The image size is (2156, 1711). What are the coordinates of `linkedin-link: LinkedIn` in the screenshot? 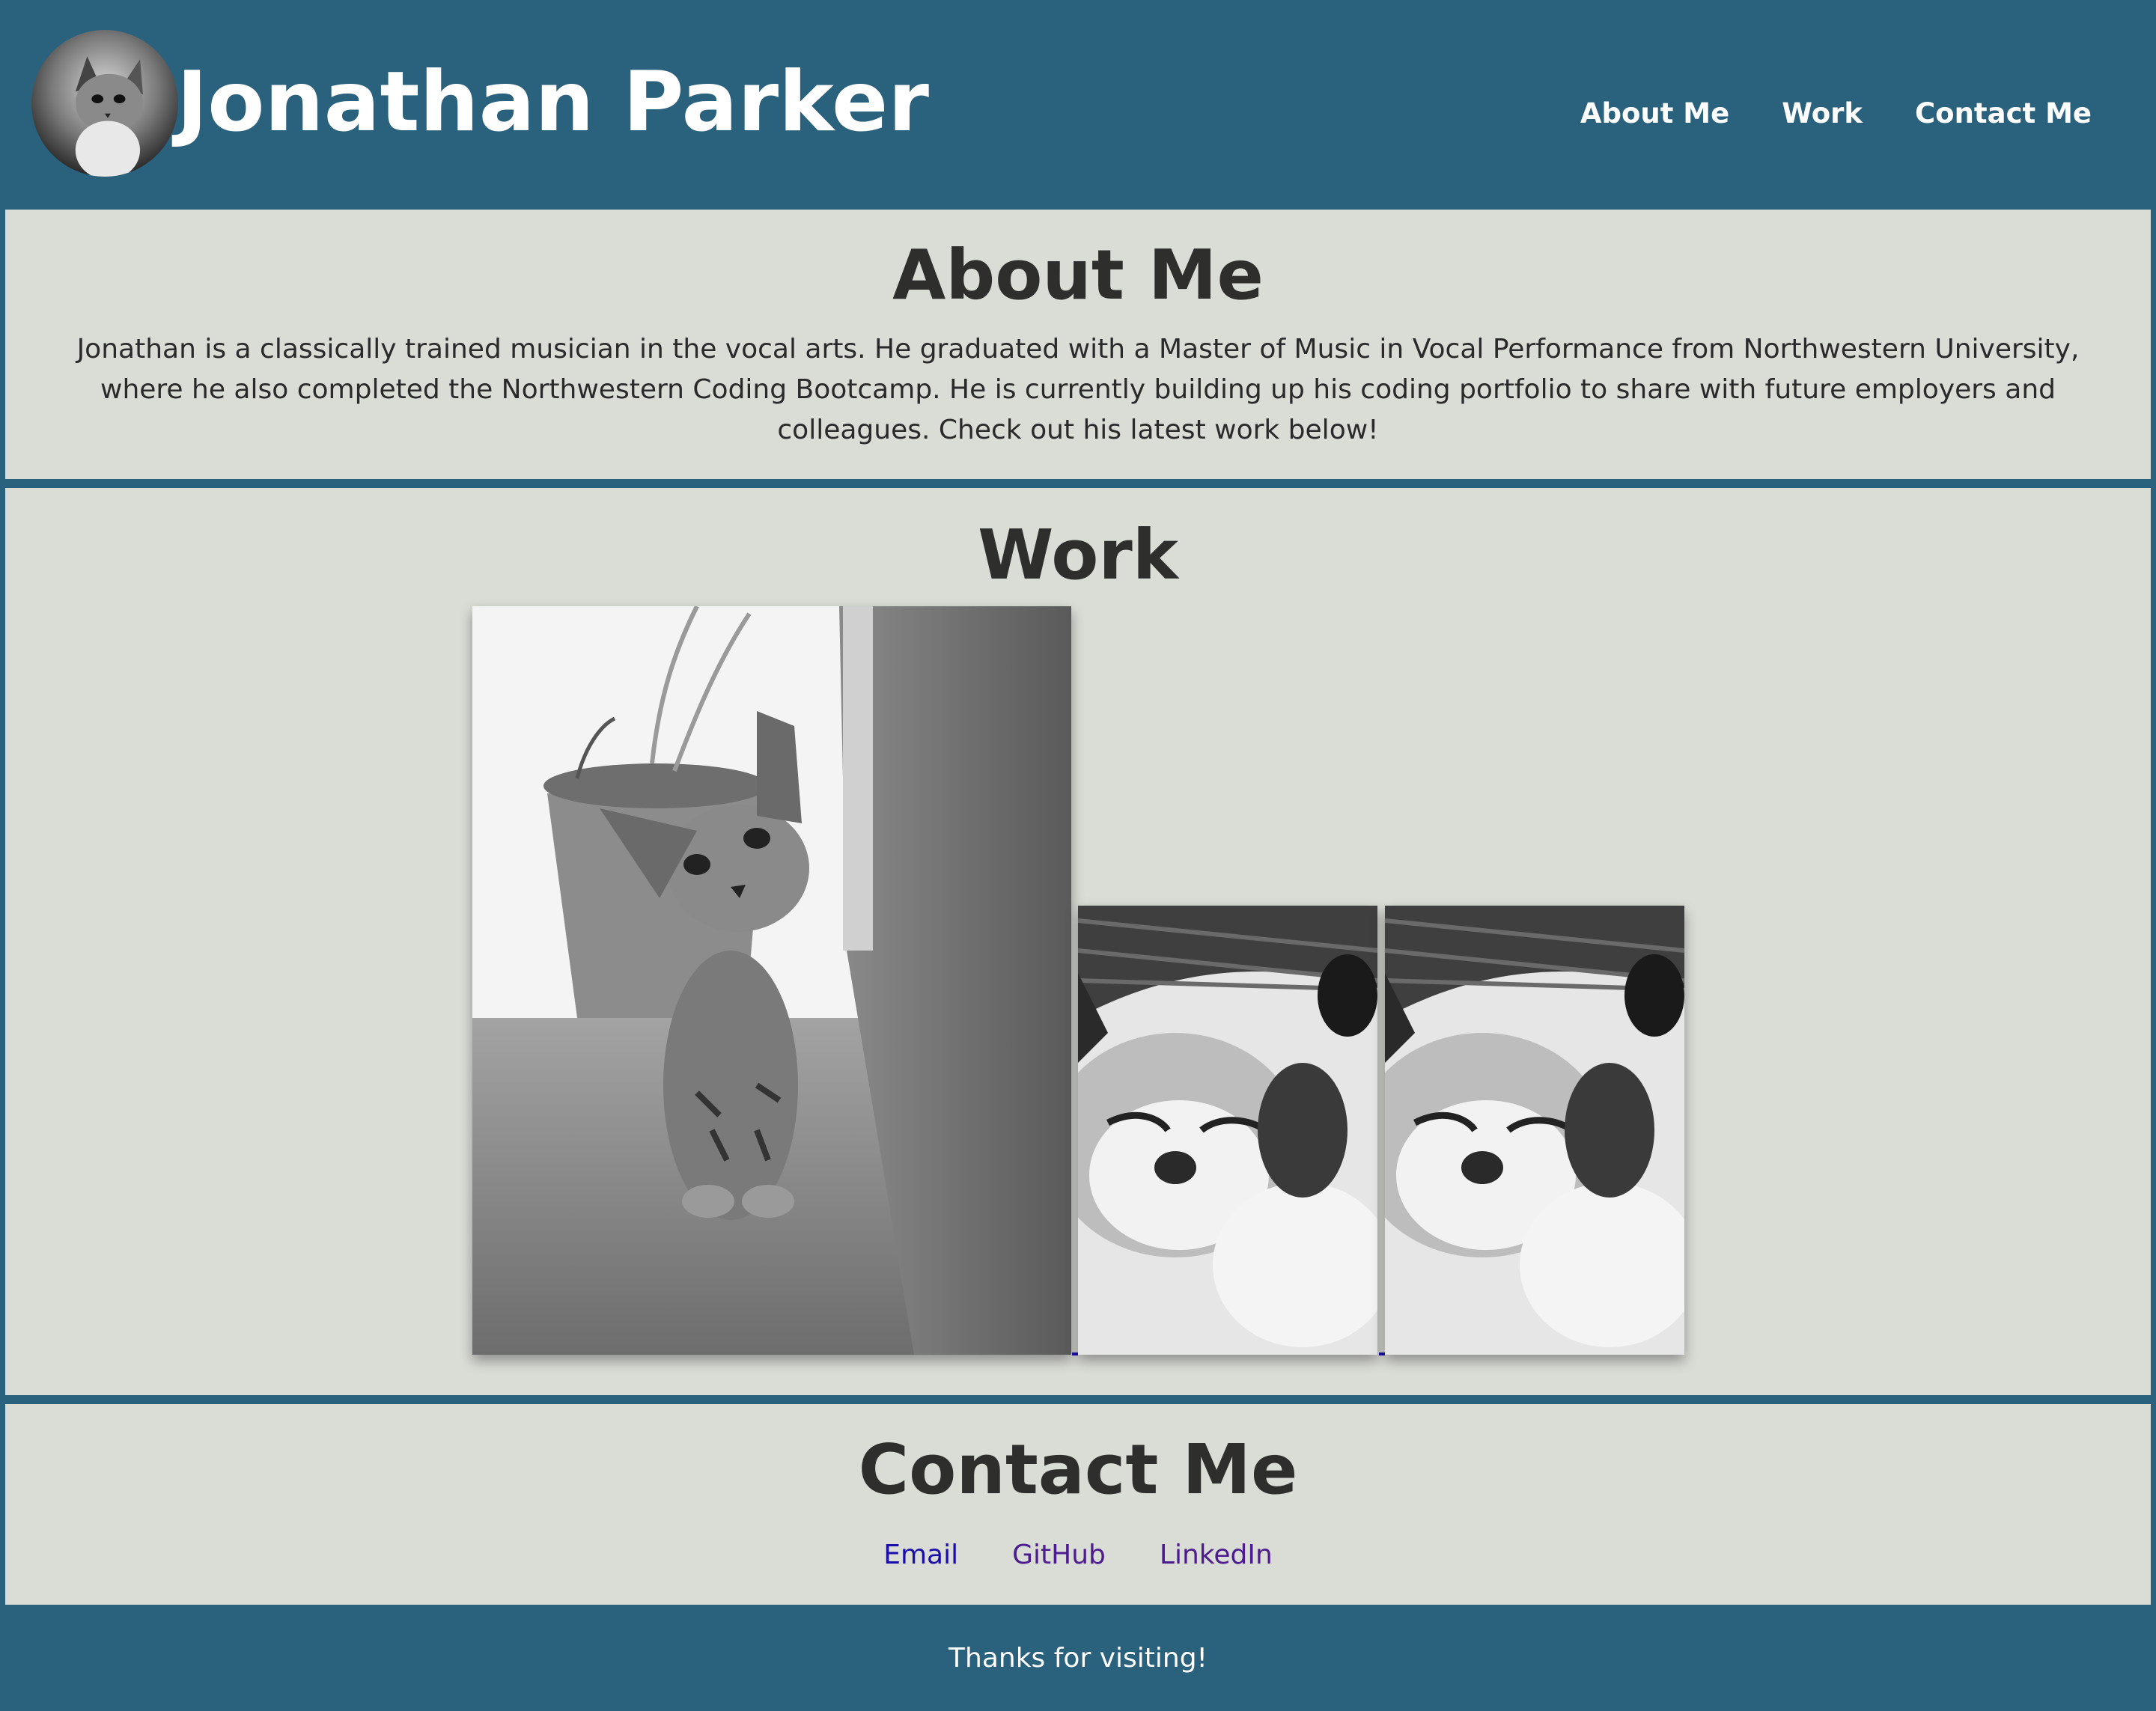 It's located at (1216, 1555).